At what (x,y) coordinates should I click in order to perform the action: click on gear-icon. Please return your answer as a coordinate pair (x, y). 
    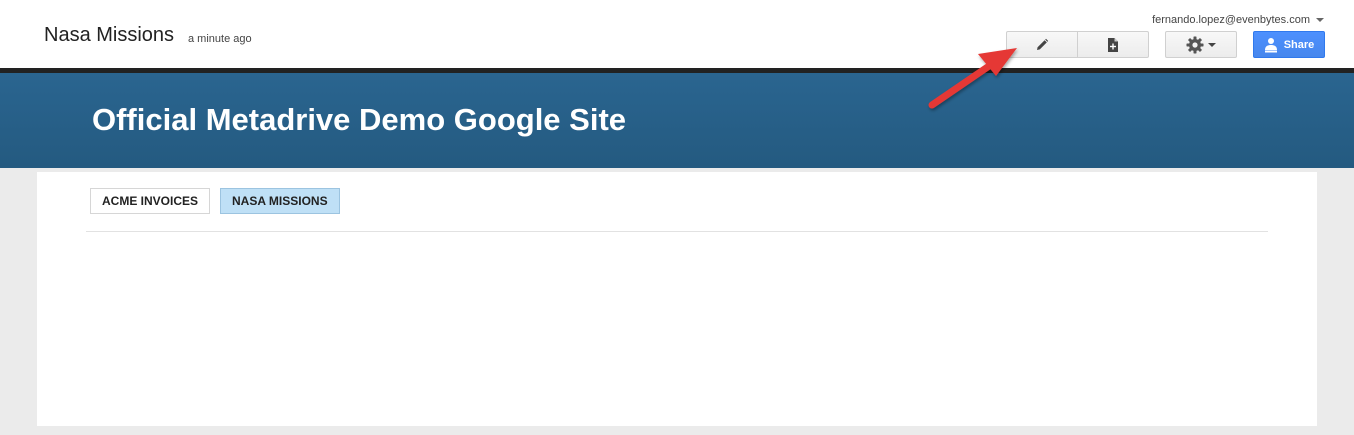
    Looking at the image, I should click on (1195, 44).